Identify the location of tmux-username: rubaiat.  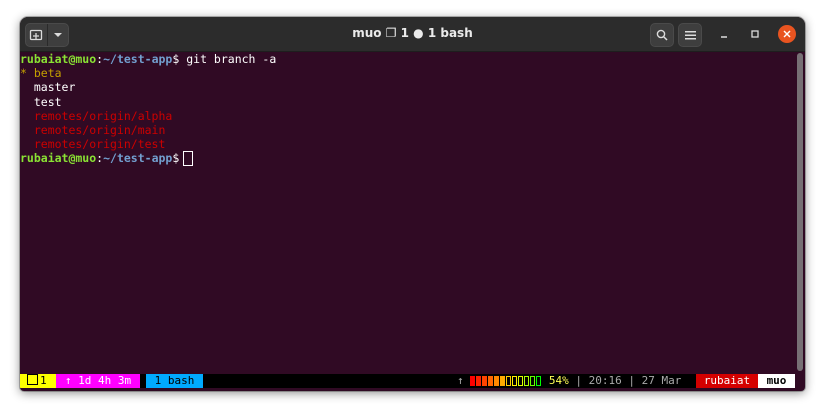
(727, 381).